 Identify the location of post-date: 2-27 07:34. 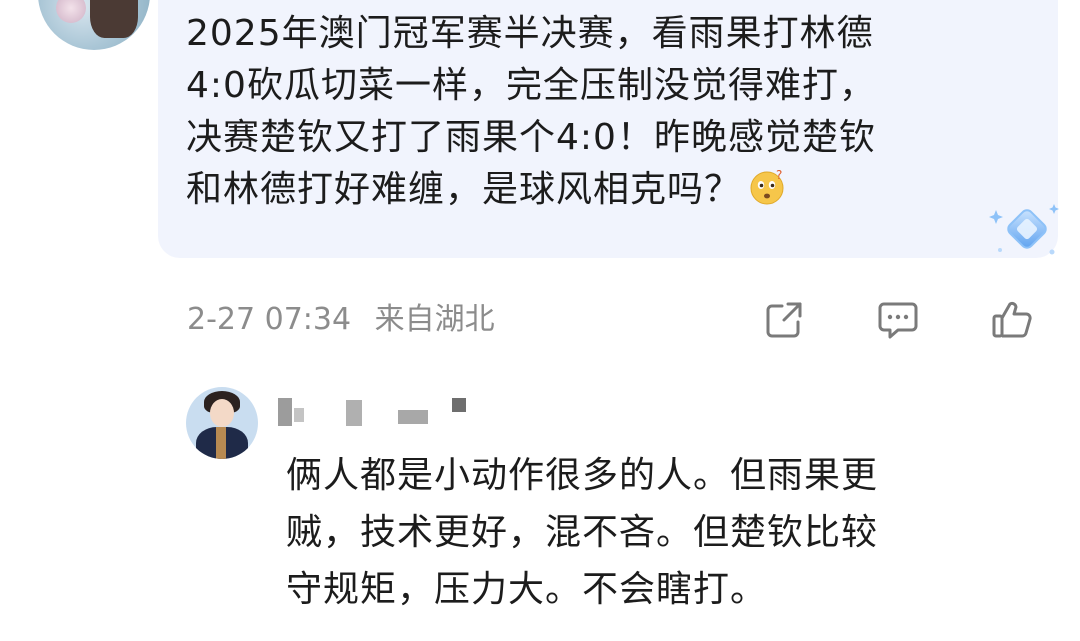
(269, 319).